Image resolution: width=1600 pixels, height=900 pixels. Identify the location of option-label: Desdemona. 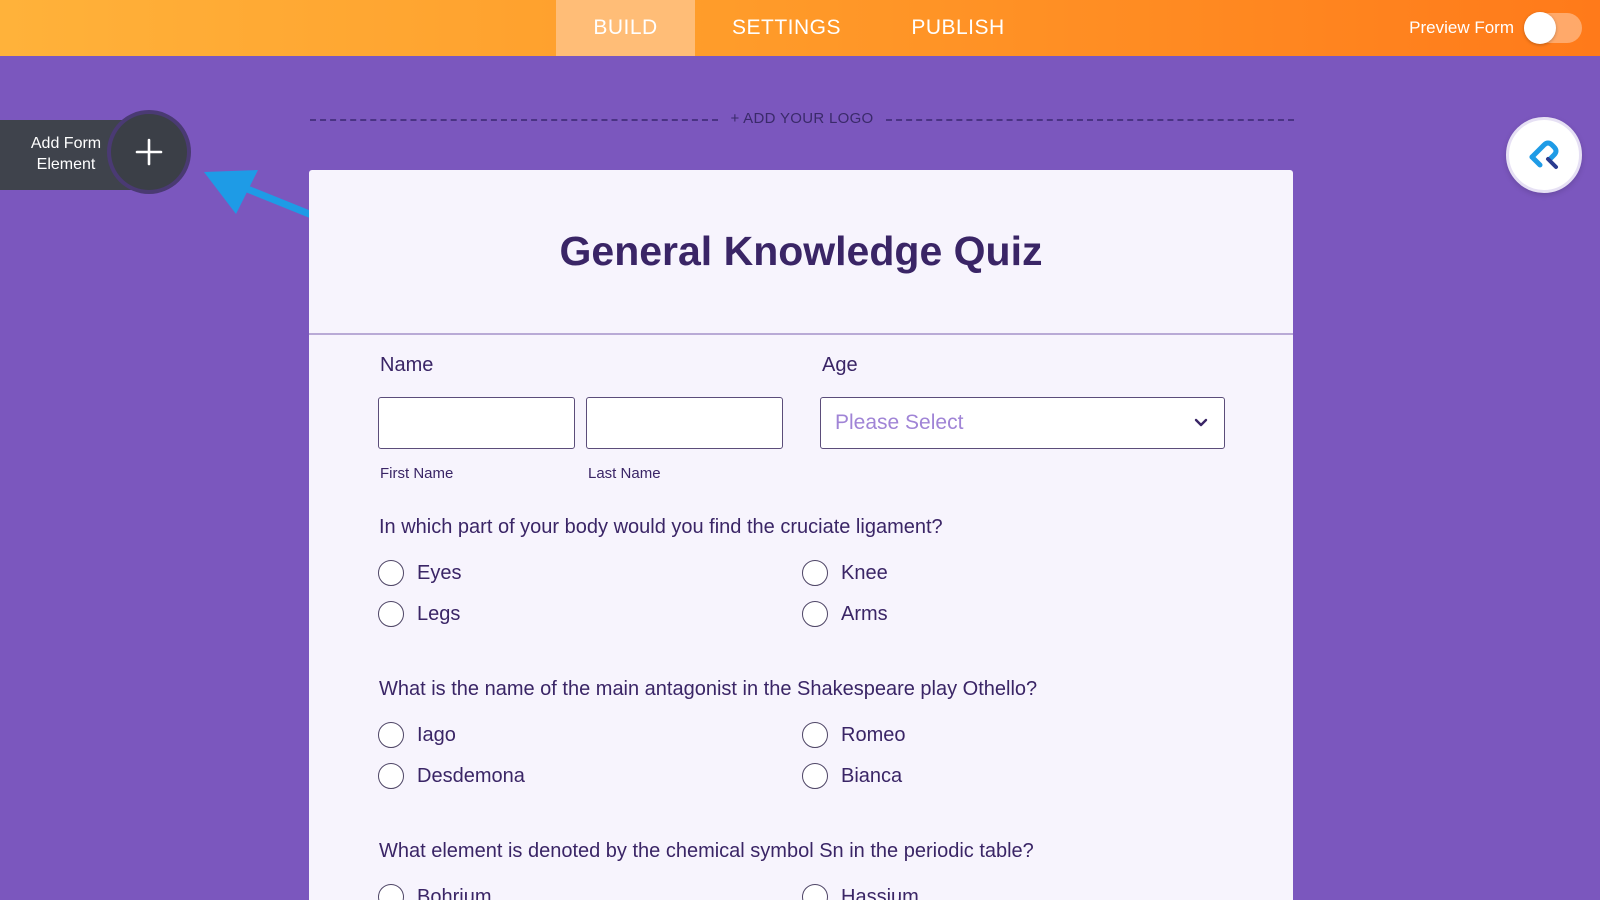
(471, 775).